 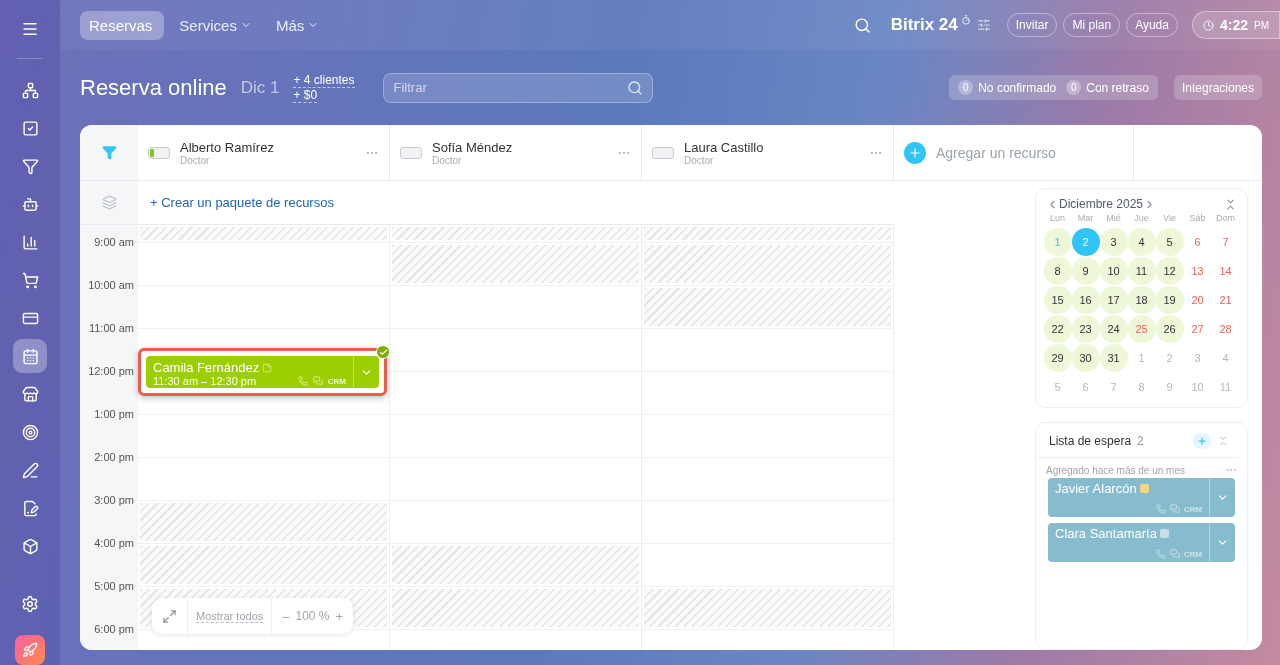 What do you see at coordinates (1107, 87) in the screenshot?
I see `counter-button: 0 Con retraso` at bounding box center [1107, 87].